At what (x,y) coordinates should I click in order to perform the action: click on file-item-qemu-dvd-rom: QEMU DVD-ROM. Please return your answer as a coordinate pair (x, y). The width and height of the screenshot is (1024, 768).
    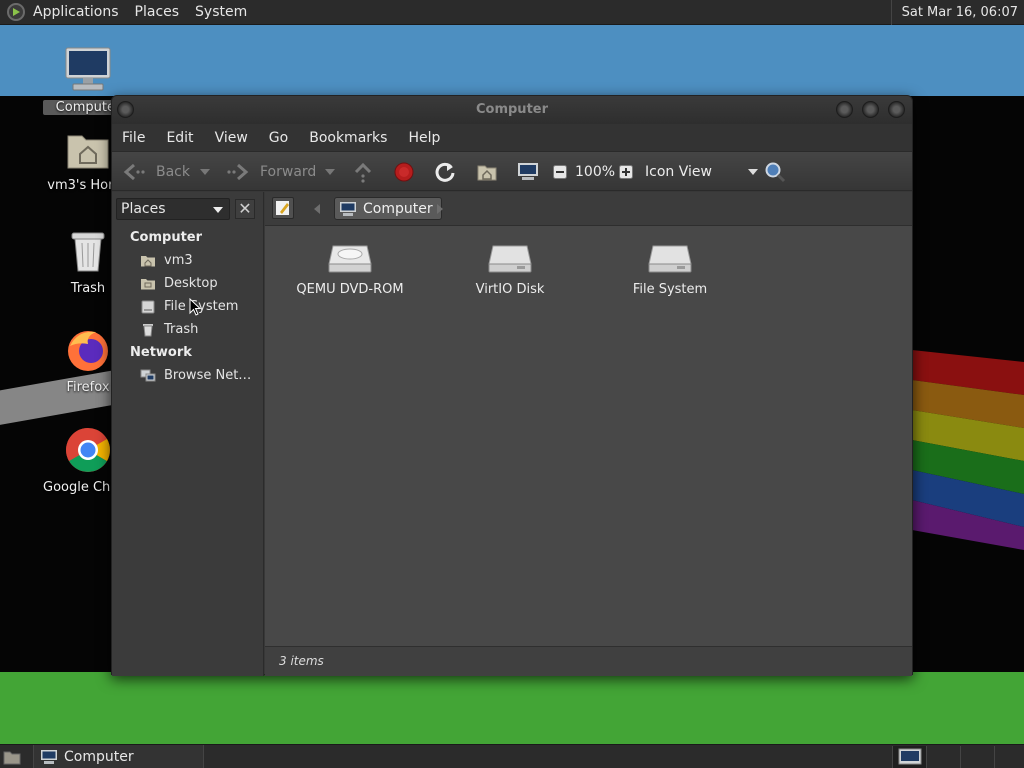
    Looking at the image, I should click on (350, 269).